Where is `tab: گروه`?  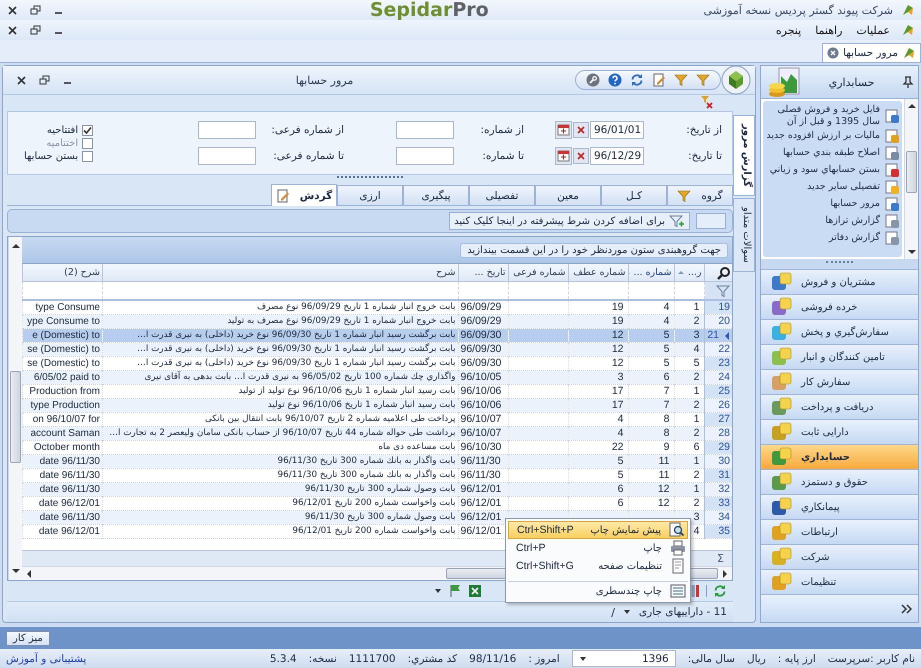 tab: گروه is located at coordinates (700, 195).